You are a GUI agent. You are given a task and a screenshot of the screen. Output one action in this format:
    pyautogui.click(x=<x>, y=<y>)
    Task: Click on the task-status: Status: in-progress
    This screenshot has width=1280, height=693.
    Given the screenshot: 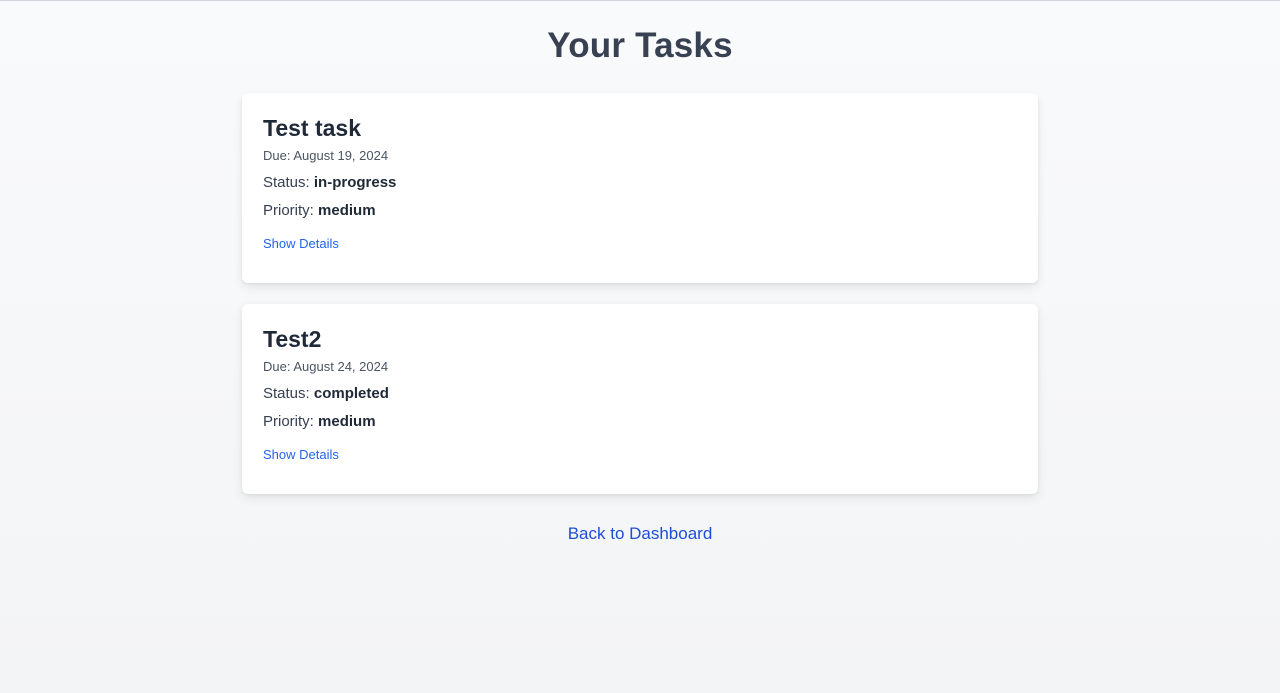 What is the action you would take?
    pyautogui.click(x=640, y=183)
    